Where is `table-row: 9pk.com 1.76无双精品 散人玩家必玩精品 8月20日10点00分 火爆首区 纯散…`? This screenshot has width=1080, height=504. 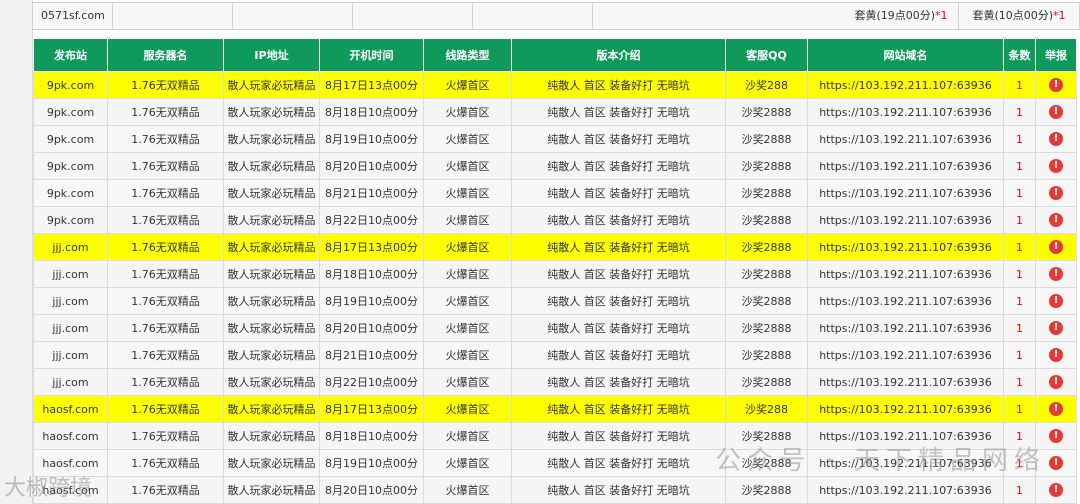 table-row: 9pk.com 1.76无双精品 散人玩家必玩精品 8月20日10点00分 火爆首区 纯散… is located at coordinates (555, 166).